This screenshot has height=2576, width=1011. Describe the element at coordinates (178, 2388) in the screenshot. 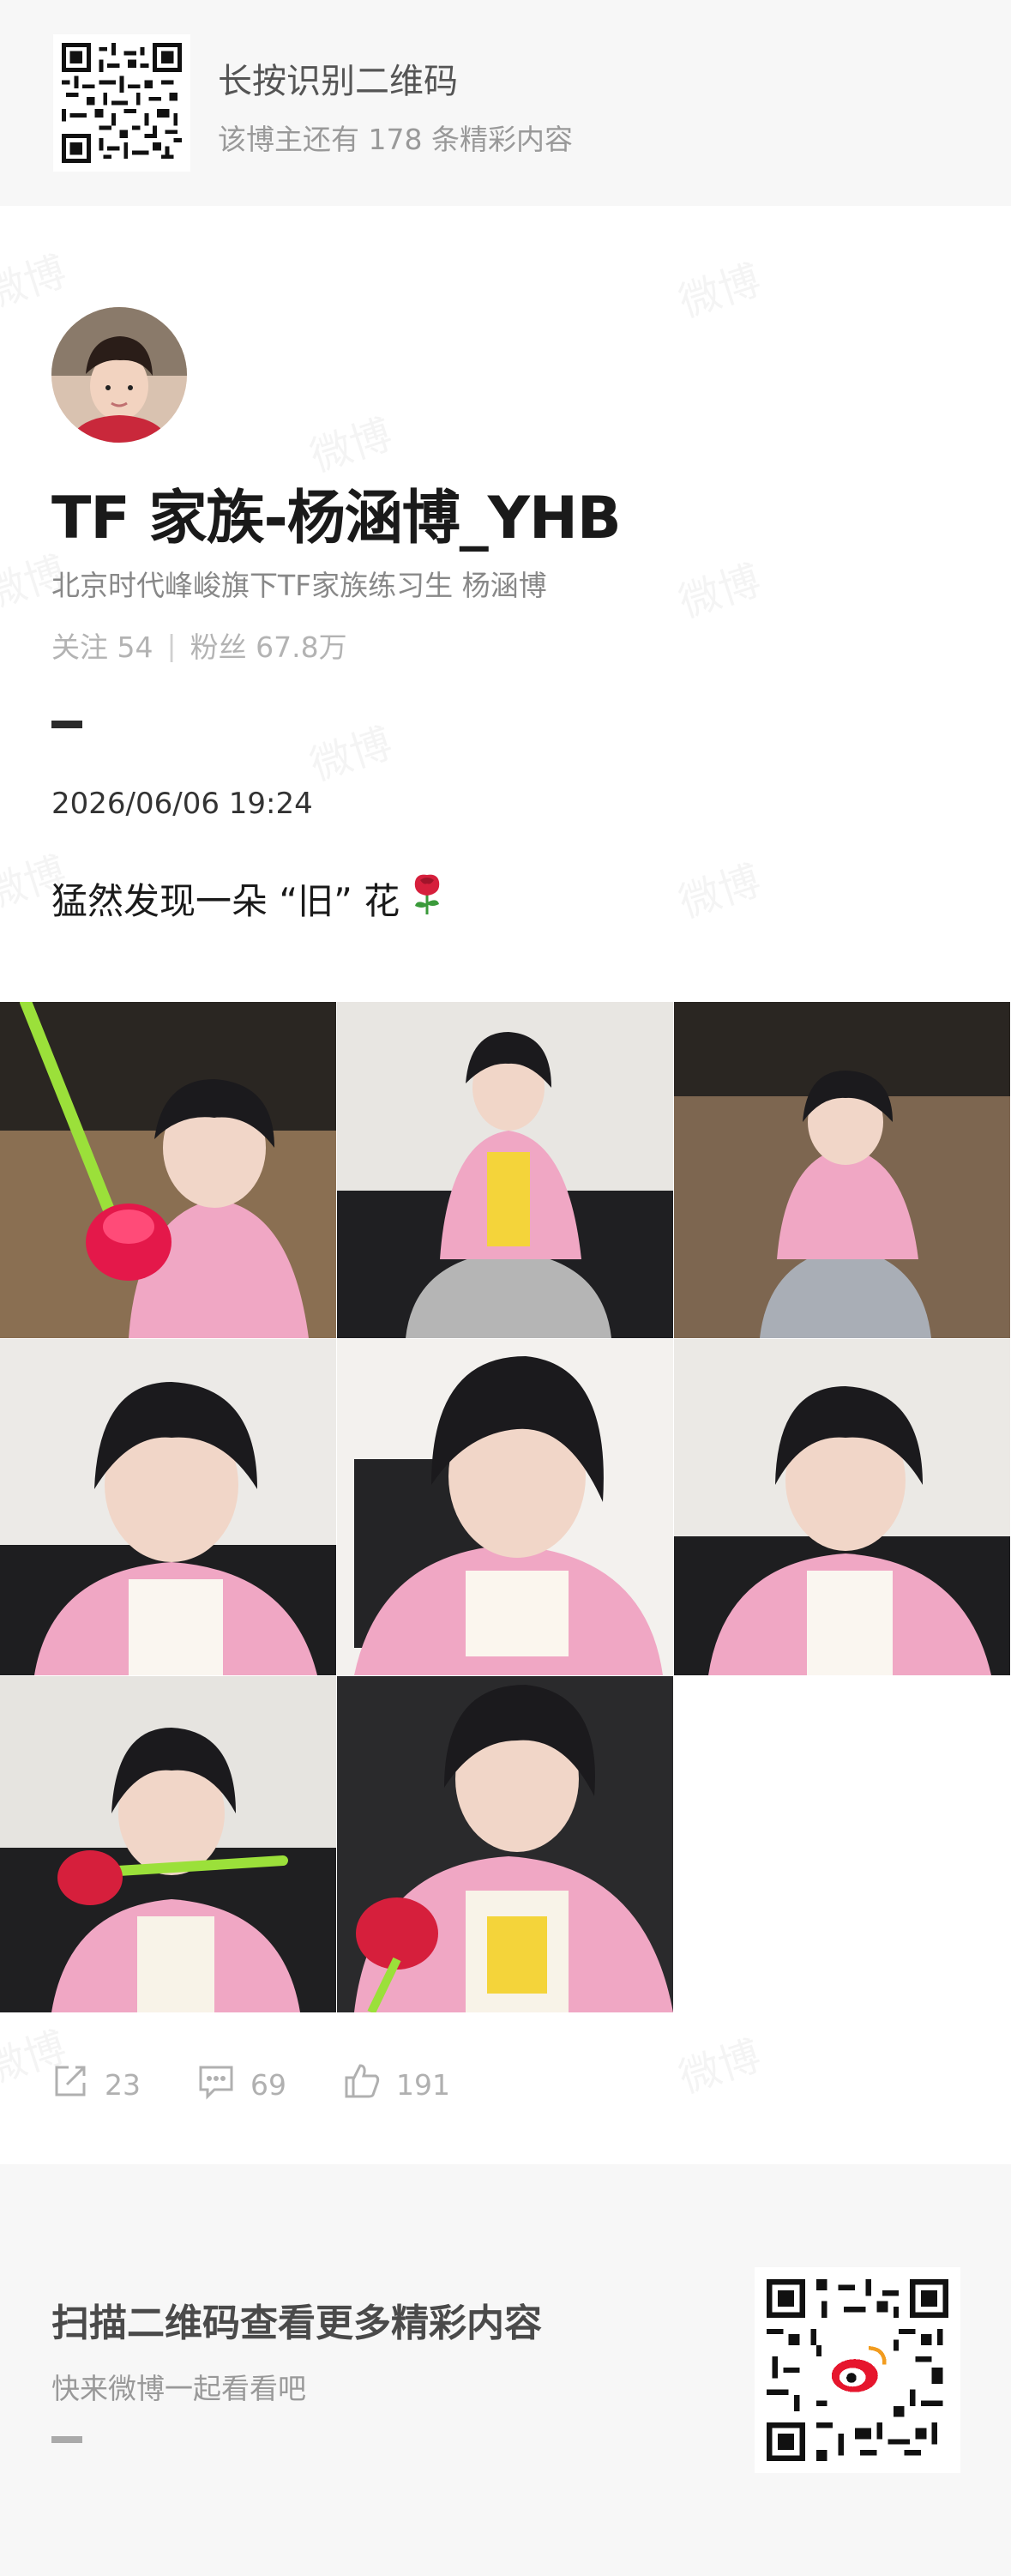

I see `bottom-scan-subtitle: 快来微博一起看看吧` at that location.